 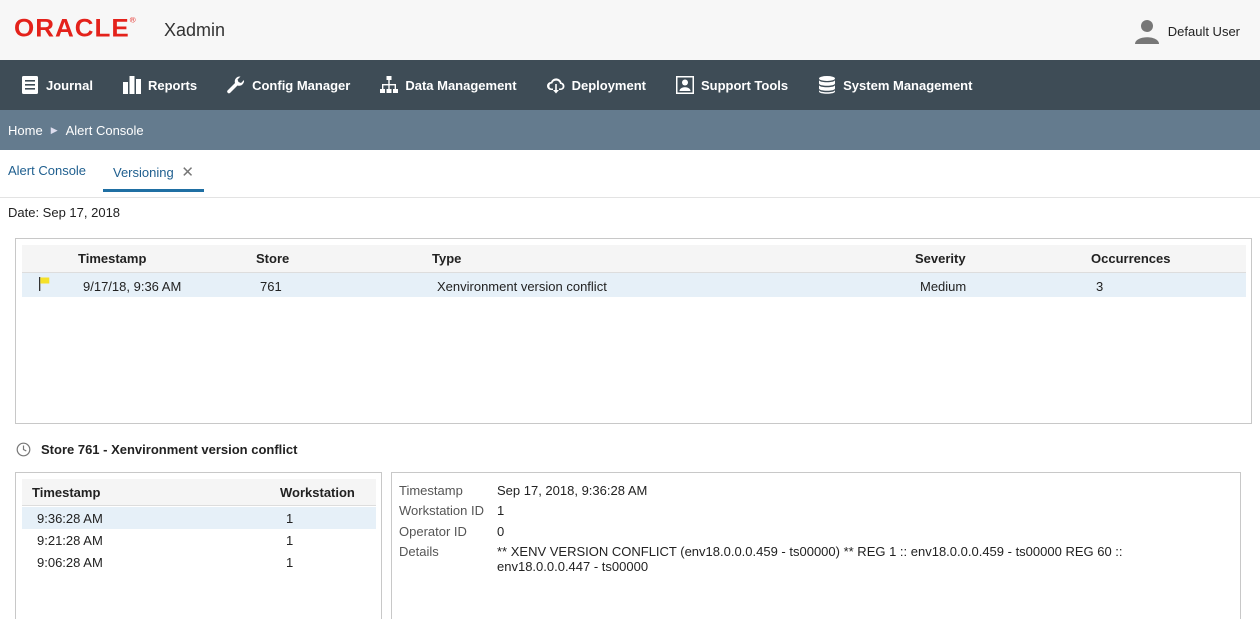 What do you see at coordinates (442, 510) in the screenshot?
I see `field-label: Workstation ID` at bounding box center [442, 510].